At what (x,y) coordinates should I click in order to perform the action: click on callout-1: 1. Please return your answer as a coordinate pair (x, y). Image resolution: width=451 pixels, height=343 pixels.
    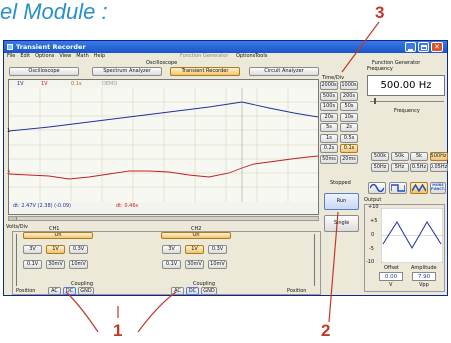
    Looking at the image, I should click on (118, 330).